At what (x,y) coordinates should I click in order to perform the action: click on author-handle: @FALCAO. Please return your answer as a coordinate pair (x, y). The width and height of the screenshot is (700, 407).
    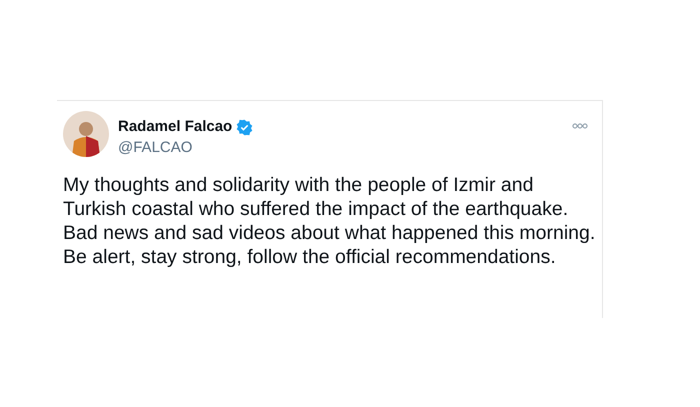
    Looking at the image, I should click on (345, 147).